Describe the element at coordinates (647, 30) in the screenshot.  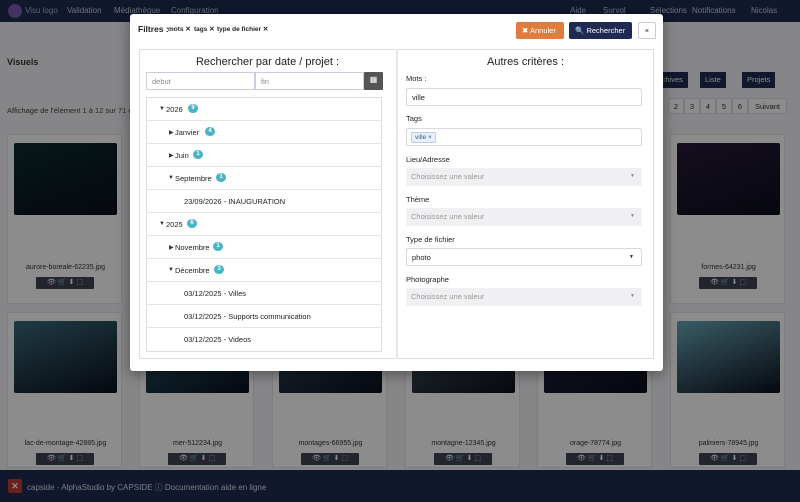
I see `close-button: ×` at that location.